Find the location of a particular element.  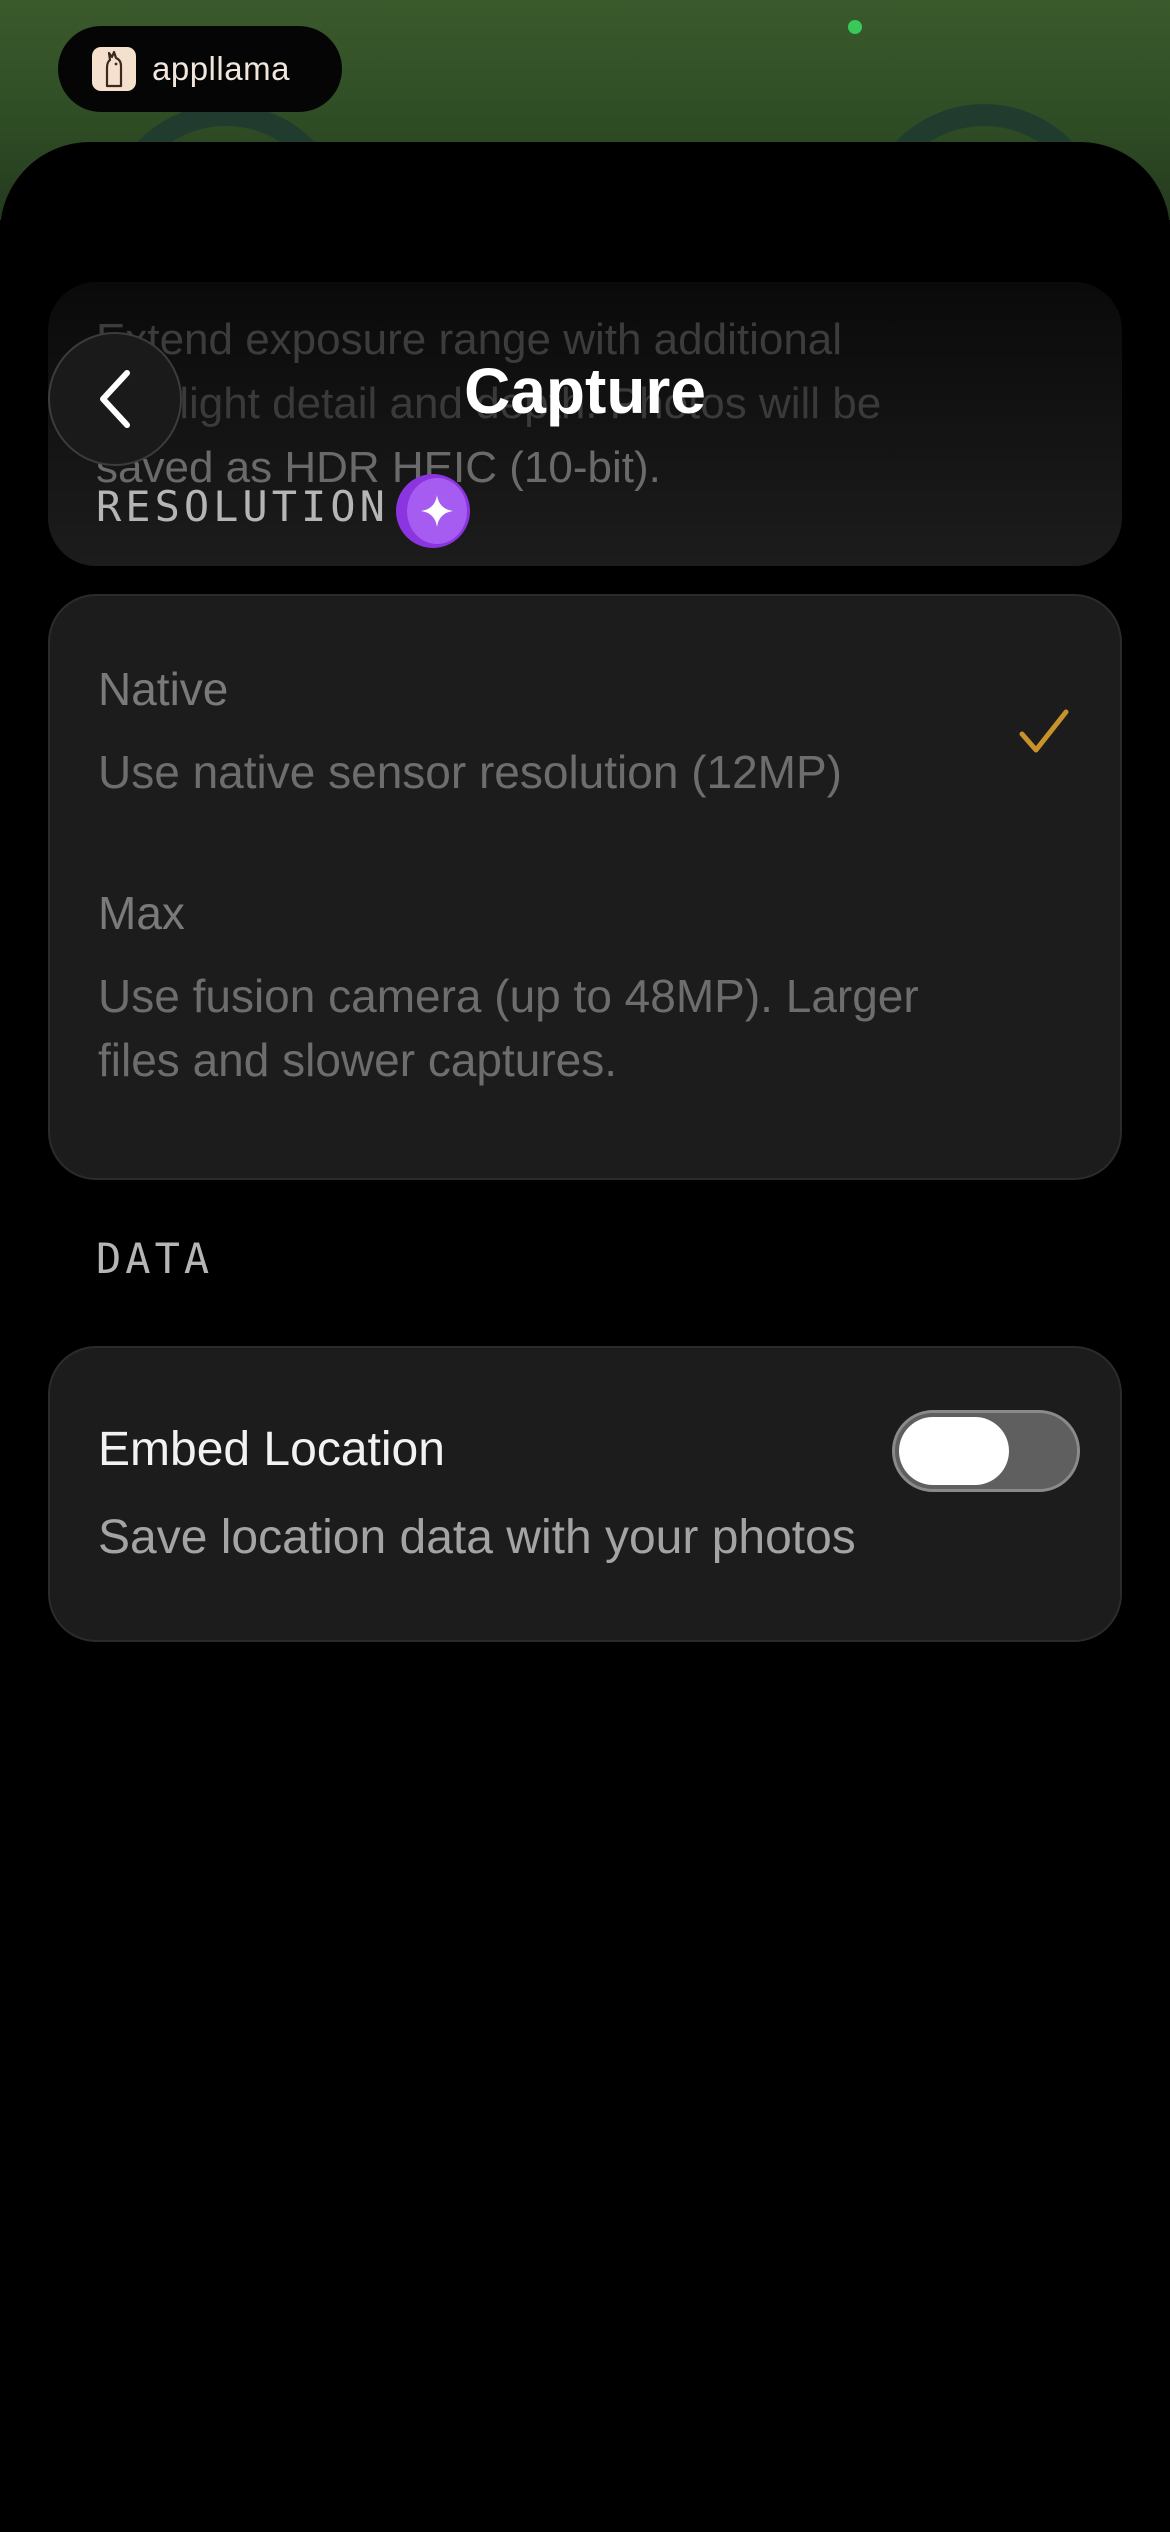

option-max-title: Max is located at coordinates (141, 913).